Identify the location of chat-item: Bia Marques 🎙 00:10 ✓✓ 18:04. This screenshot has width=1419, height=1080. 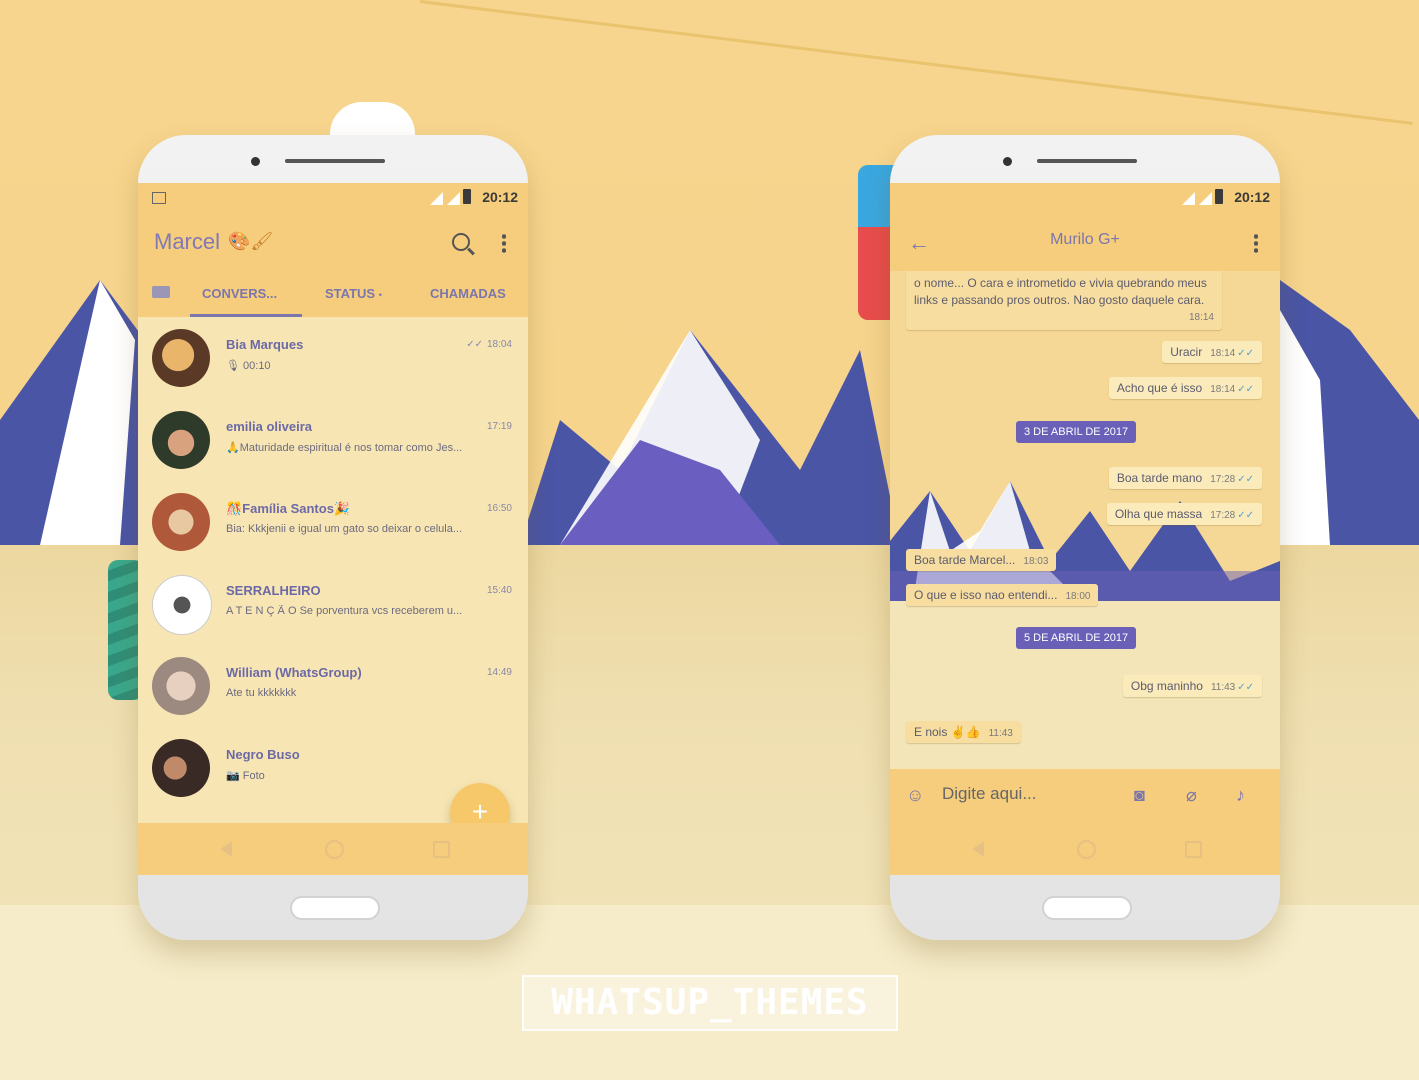
(333, 358).